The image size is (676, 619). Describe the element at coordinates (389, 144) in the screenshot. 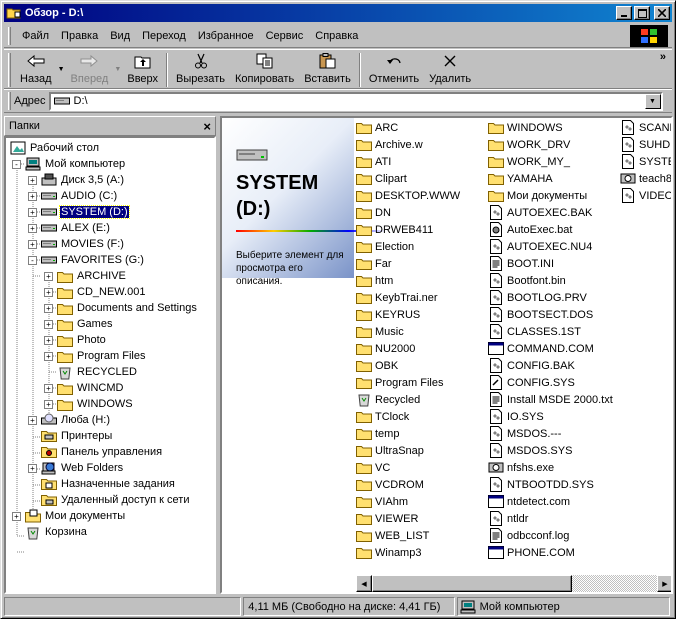

I see `file-item: Archive.w` at that location.